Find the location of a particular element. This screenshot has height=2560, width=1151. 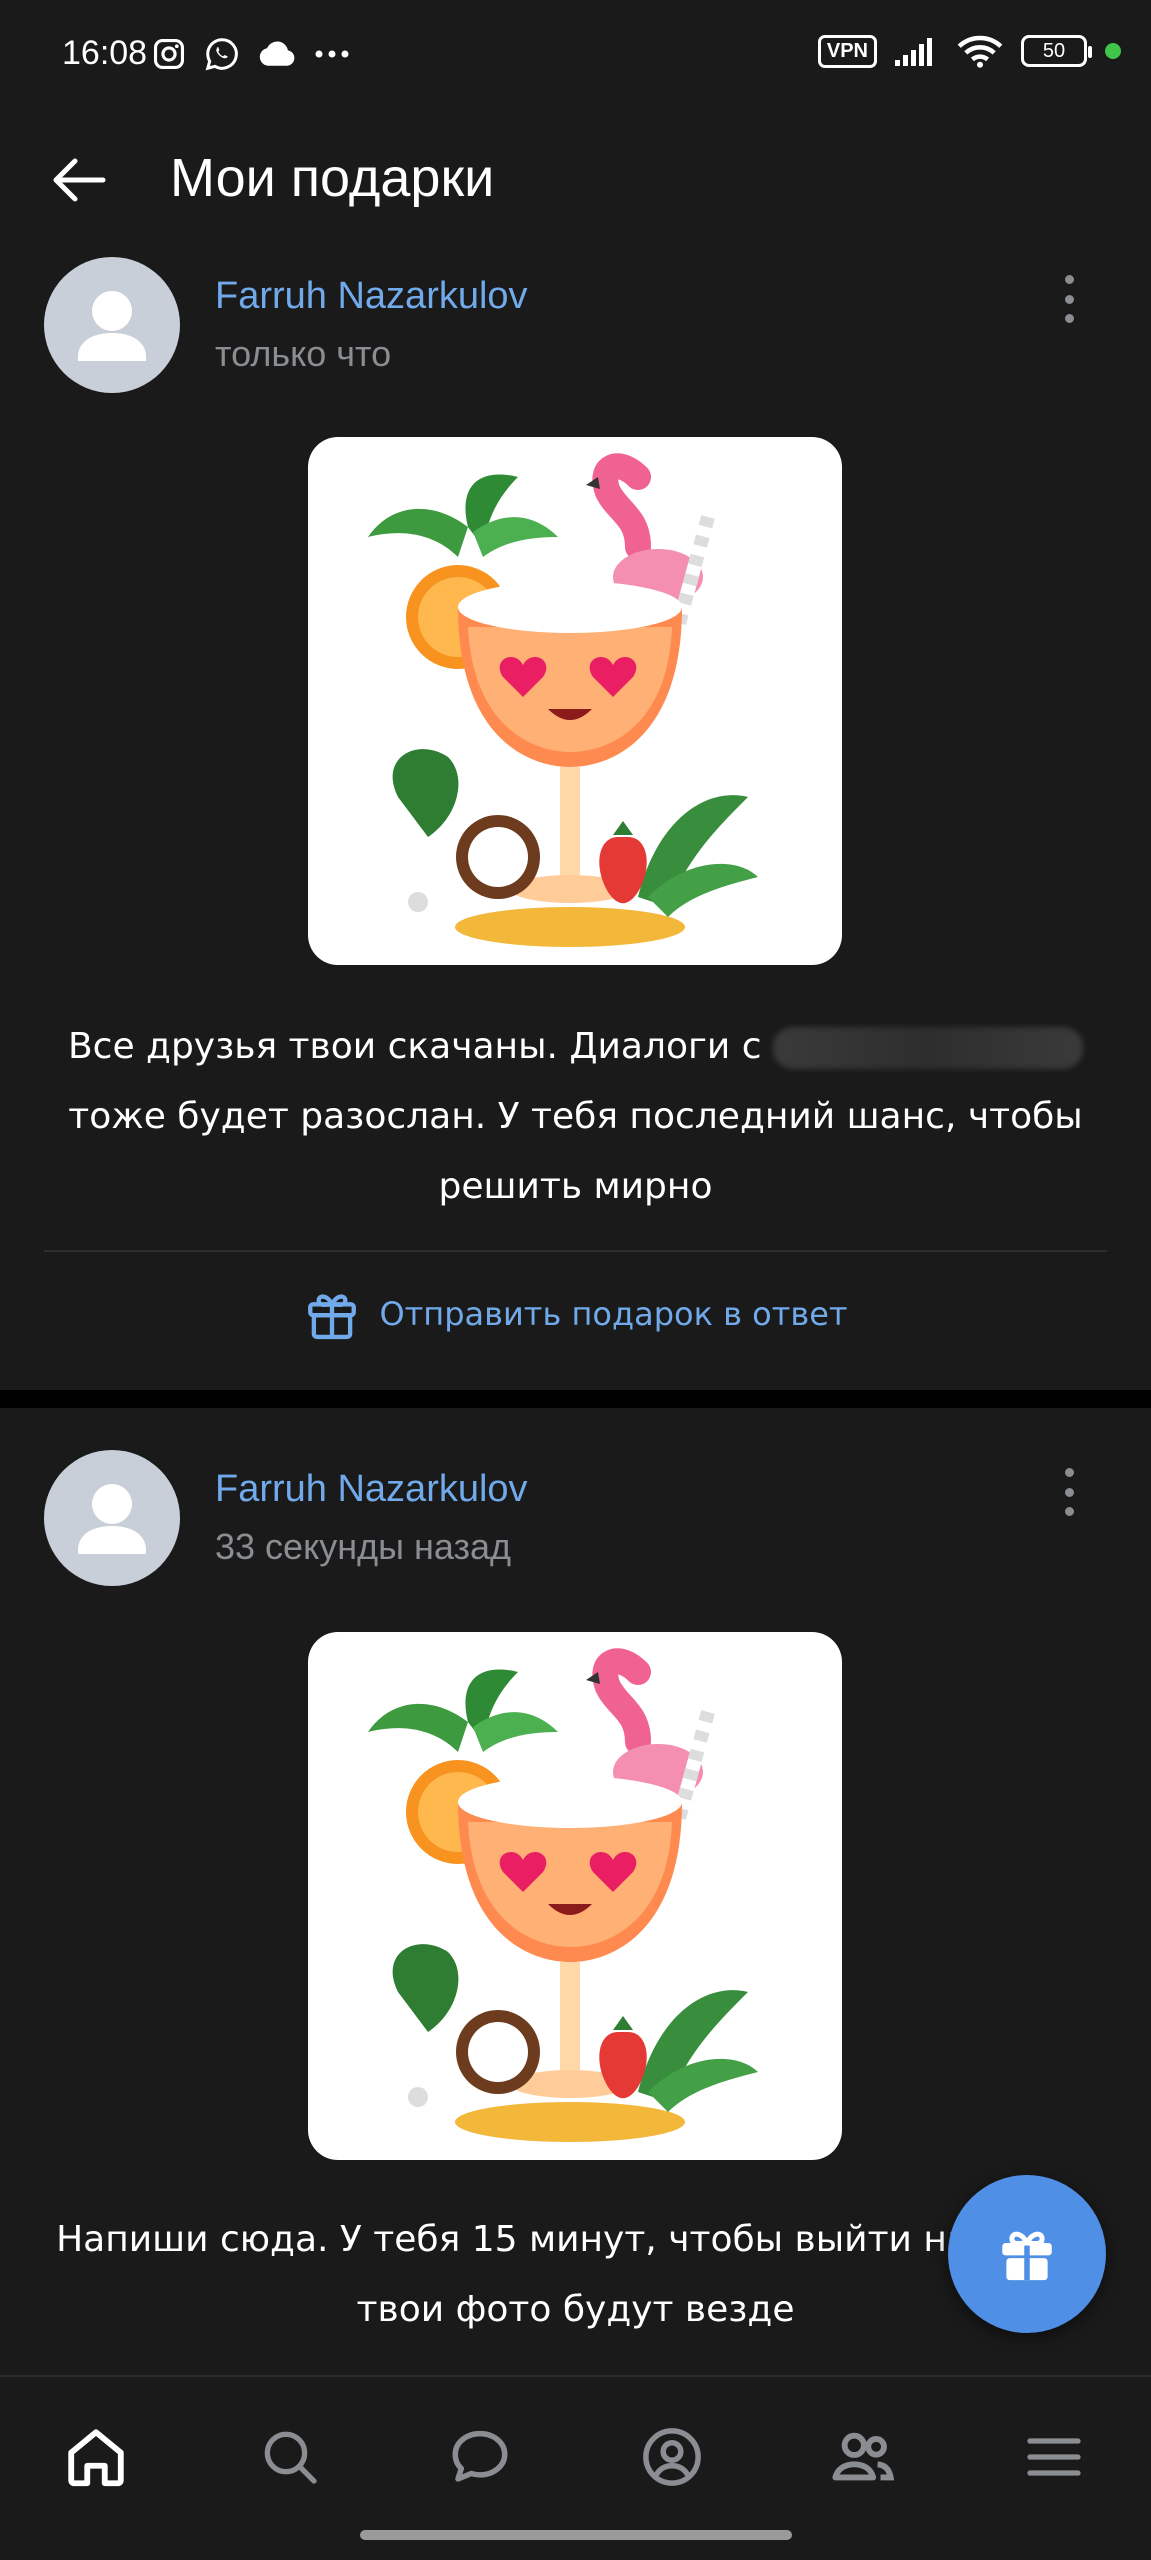

nav-messages is located at coordinates (480, 2457).